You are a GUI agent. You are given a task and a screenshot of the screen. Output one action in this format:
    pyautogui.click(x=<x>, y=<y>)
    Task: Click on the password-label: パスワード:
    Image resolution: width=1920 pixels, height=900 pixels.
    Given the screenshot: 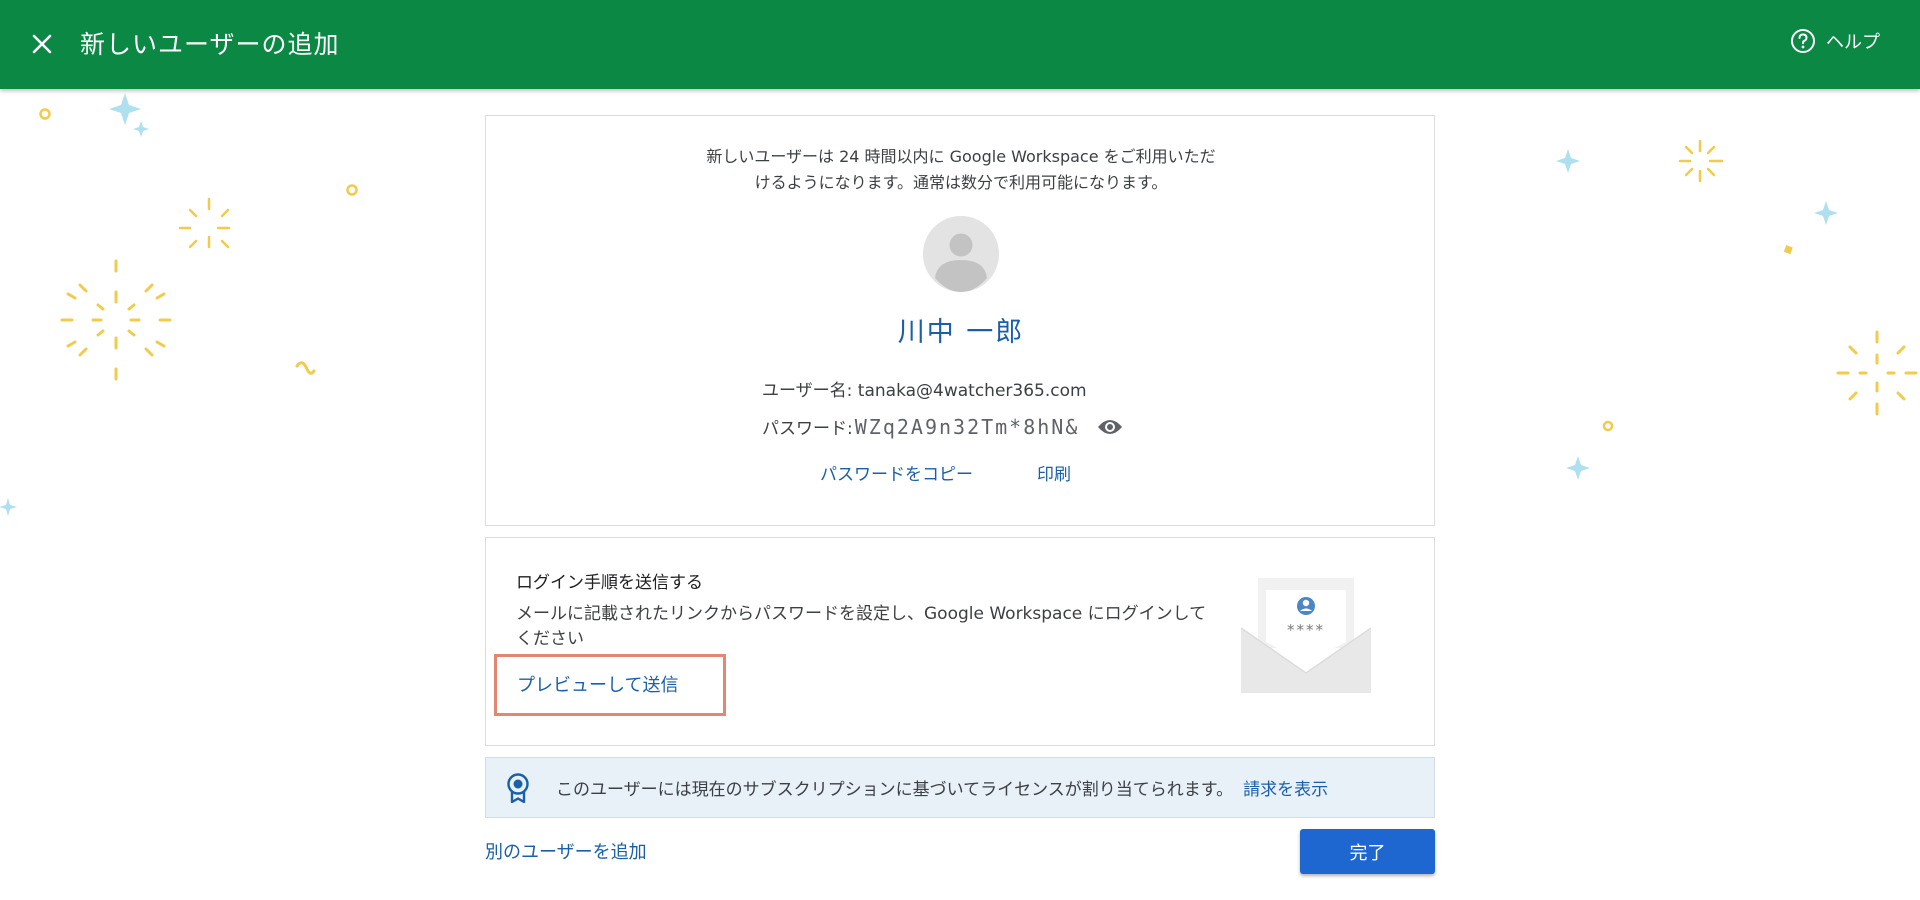 What is the action you would take?
    pyautogui.click(x=807, y=429)
    